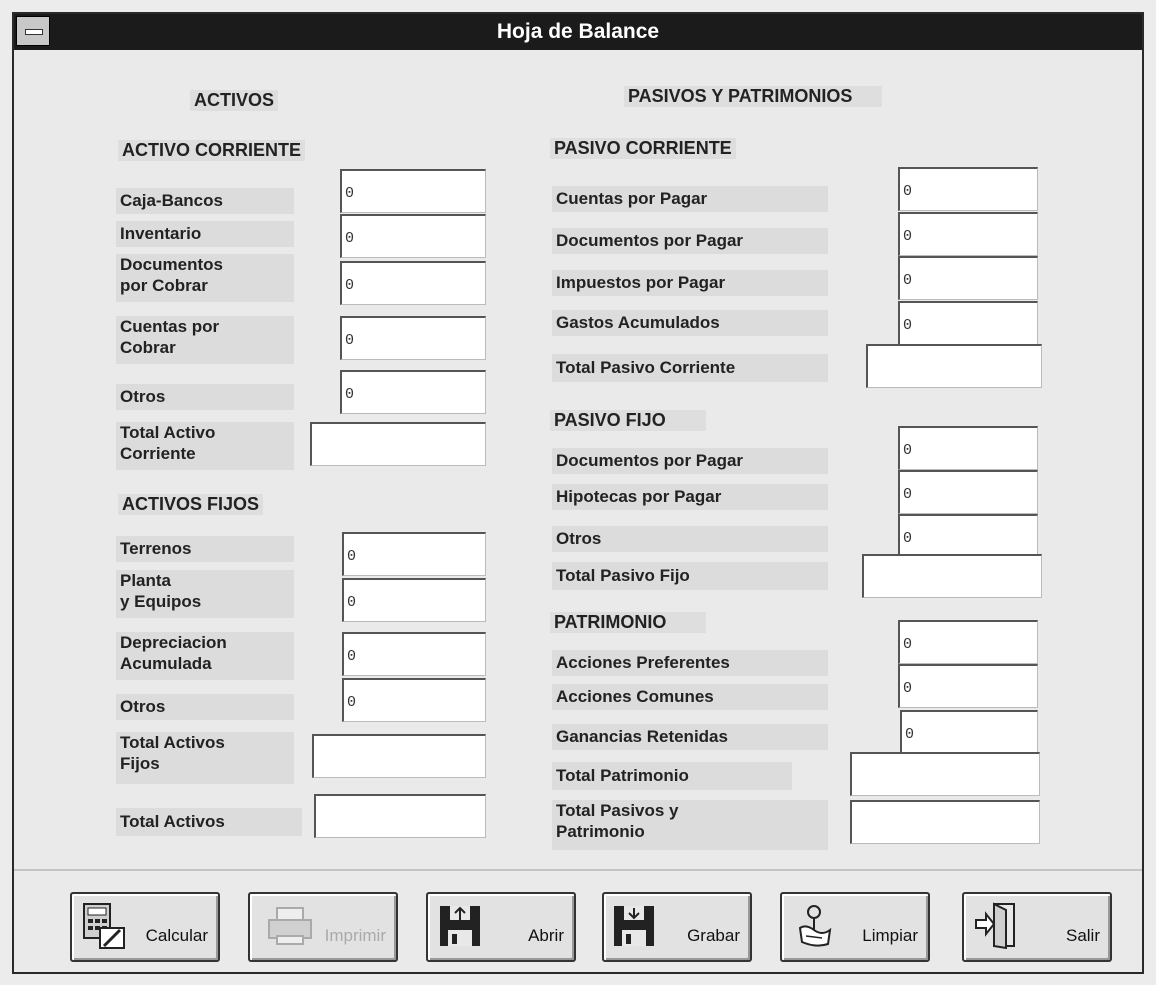 Image resolution: width=1156 pixels, height=985 pixels. I want to click on label-total-pasivo-corriente: Total Pasivo Corriente, so click(690, 368).